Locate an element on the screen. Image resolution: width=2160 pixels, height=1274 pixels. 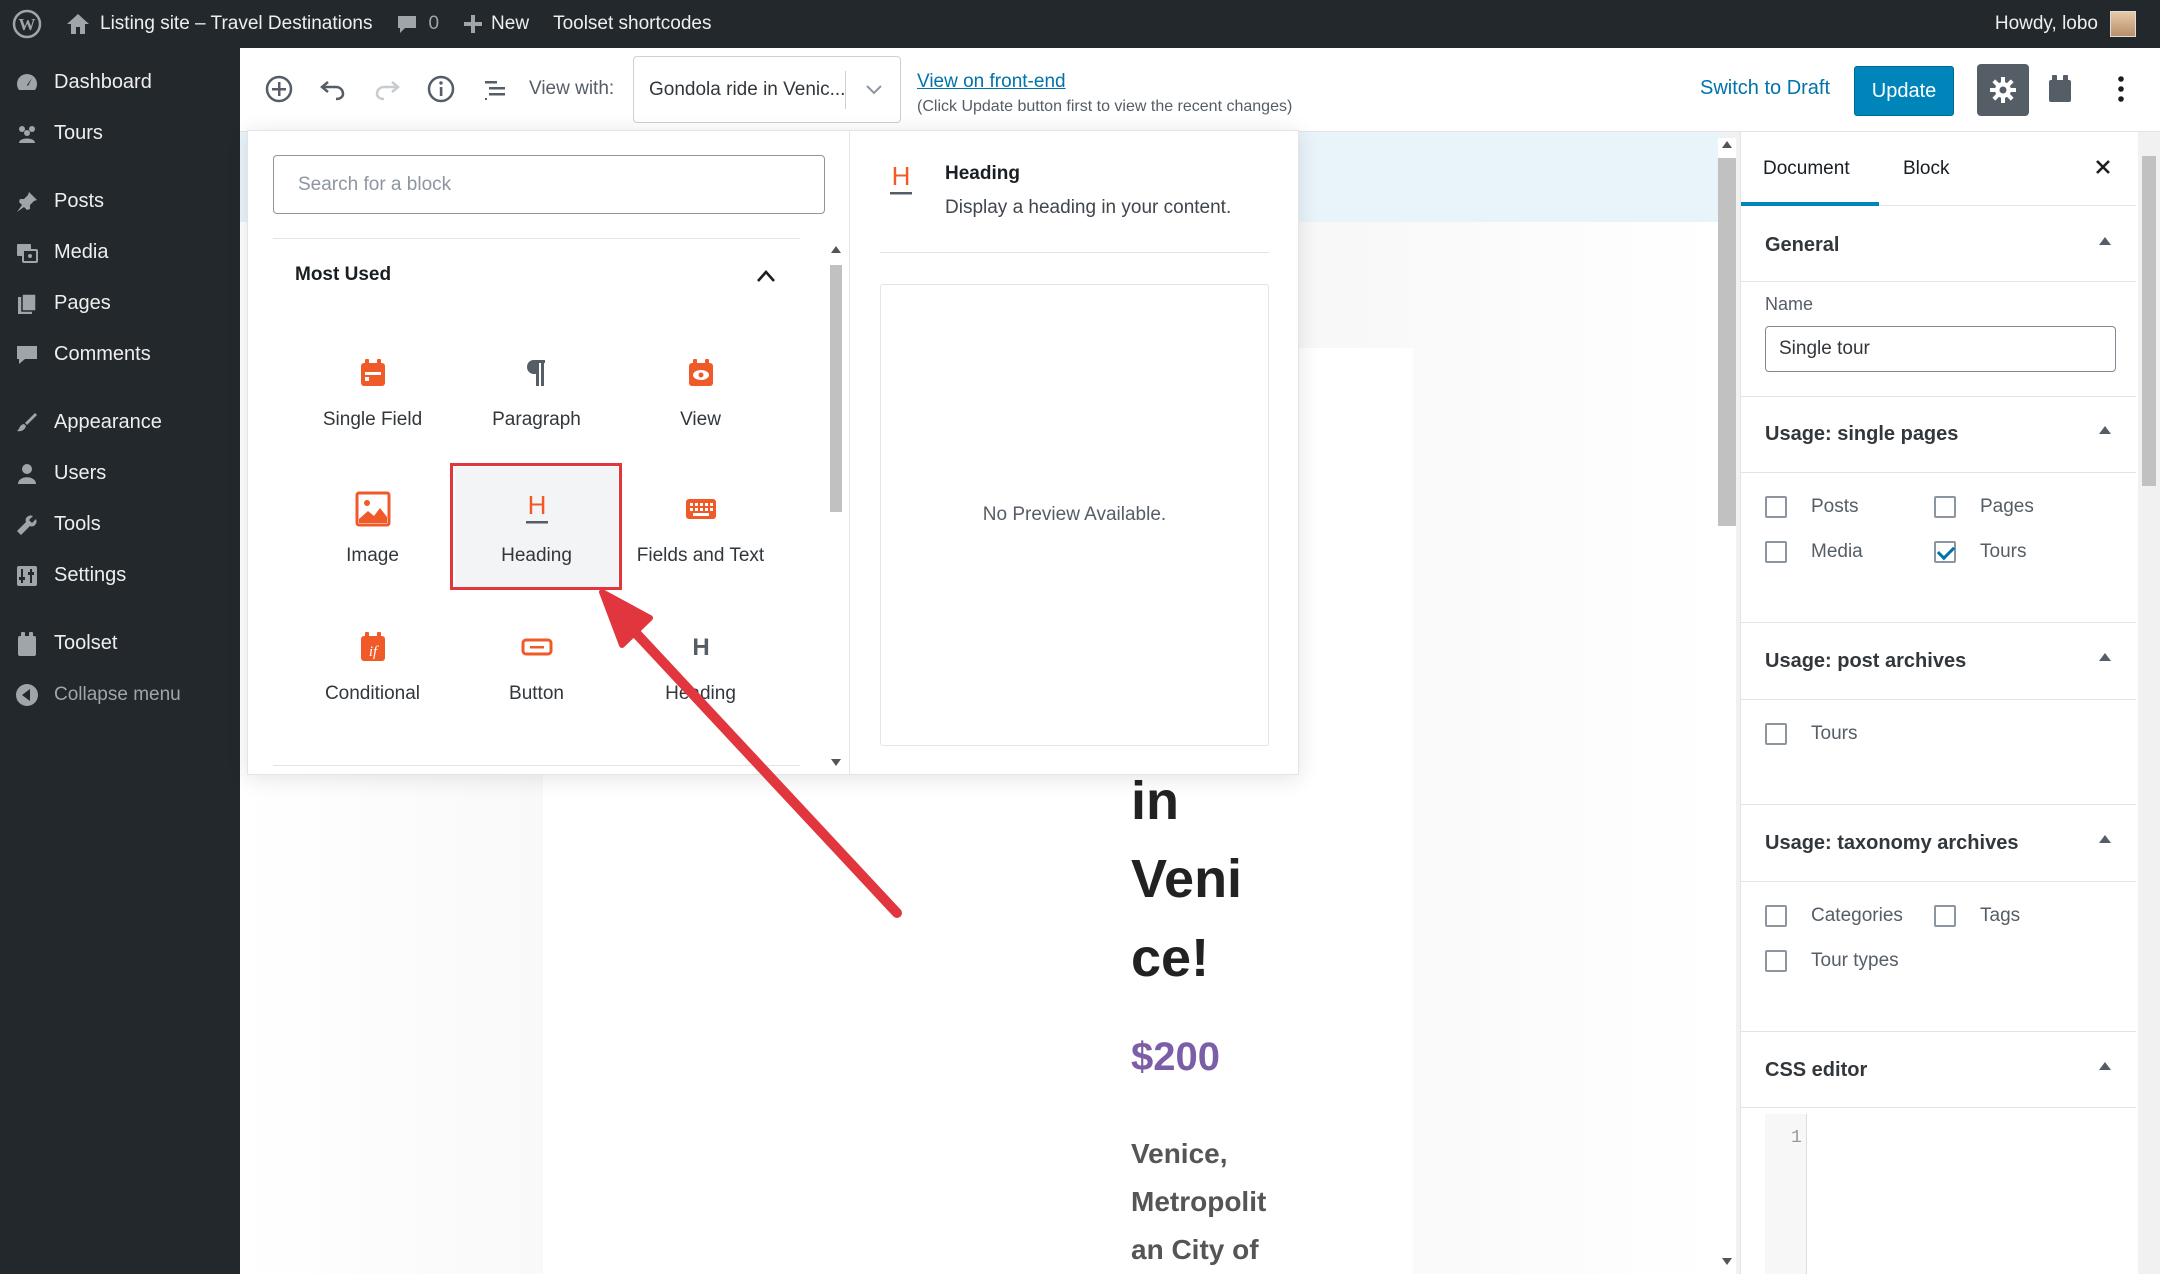
block-search-input: Search for a block is located at coordinates (549, 184).